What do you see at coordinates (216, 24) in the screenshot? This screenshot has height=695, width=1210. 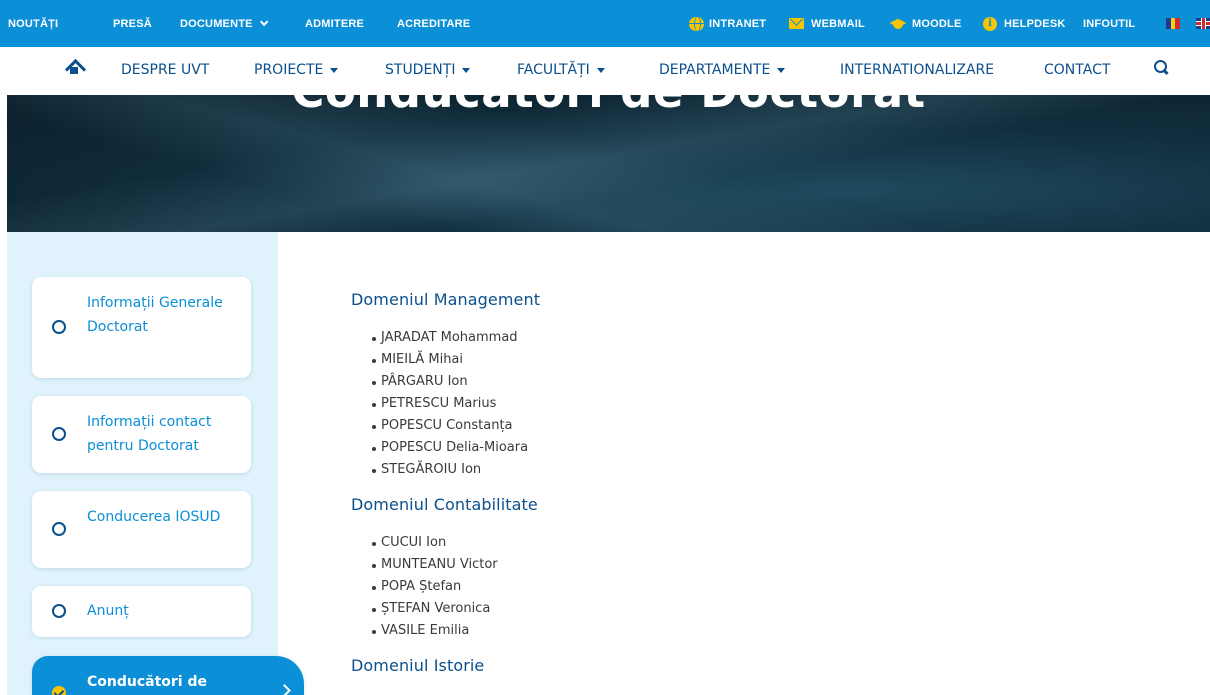 I see `top-link-documente-label: DOCUMENTE` at bounding box center [216, 24].